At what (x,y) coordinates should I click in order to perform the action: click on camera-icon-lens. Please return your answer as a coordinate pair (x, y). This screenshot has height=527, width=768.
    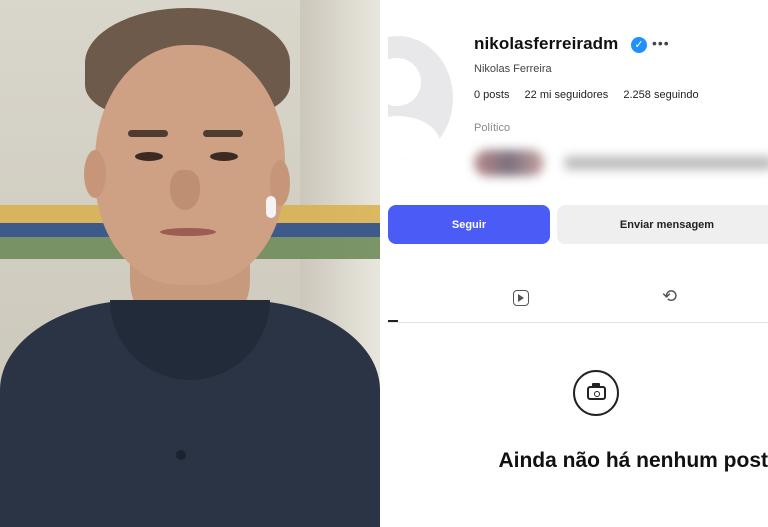
    Looking at the image, I should click on (597, 394).